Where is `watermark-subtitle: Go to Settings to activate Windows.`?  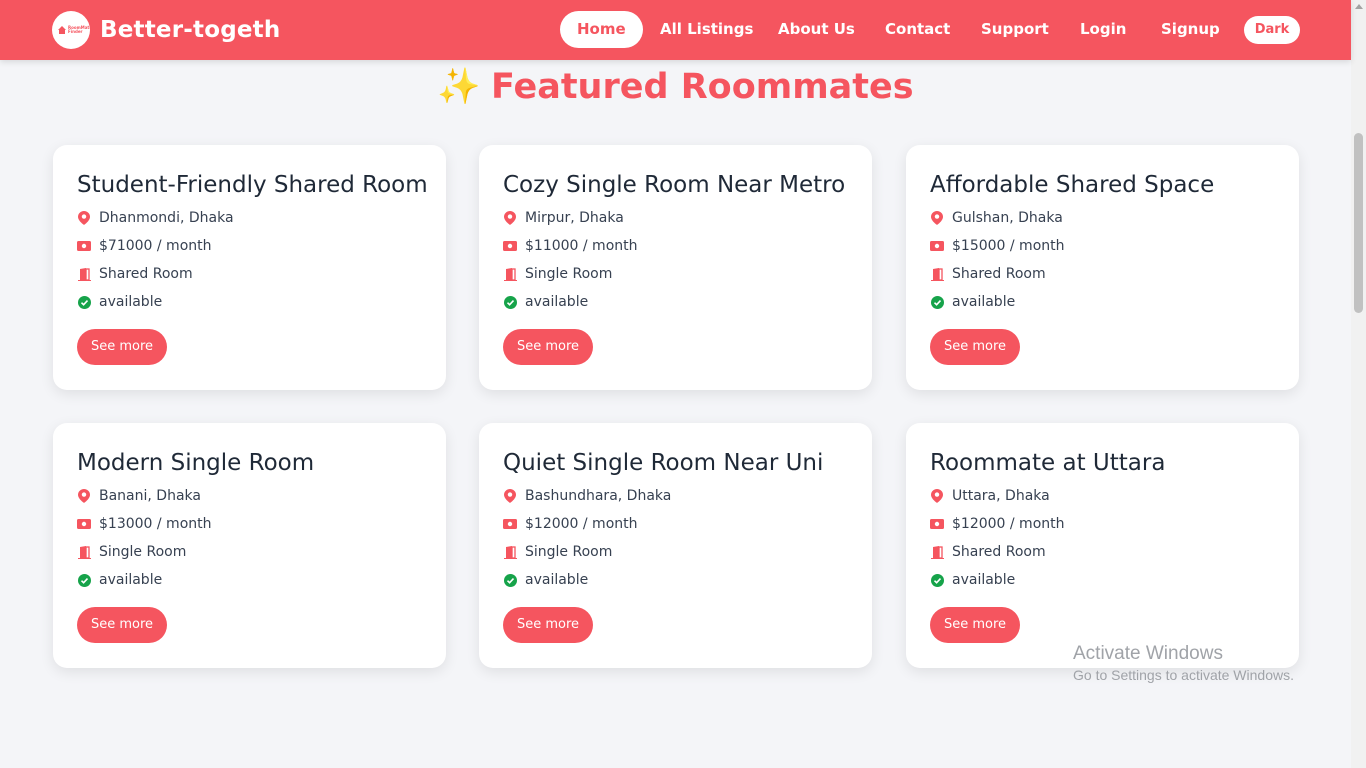 watermark-subtitle: Go to Settings to activate Windows. is located at coordinates (1183, 675).